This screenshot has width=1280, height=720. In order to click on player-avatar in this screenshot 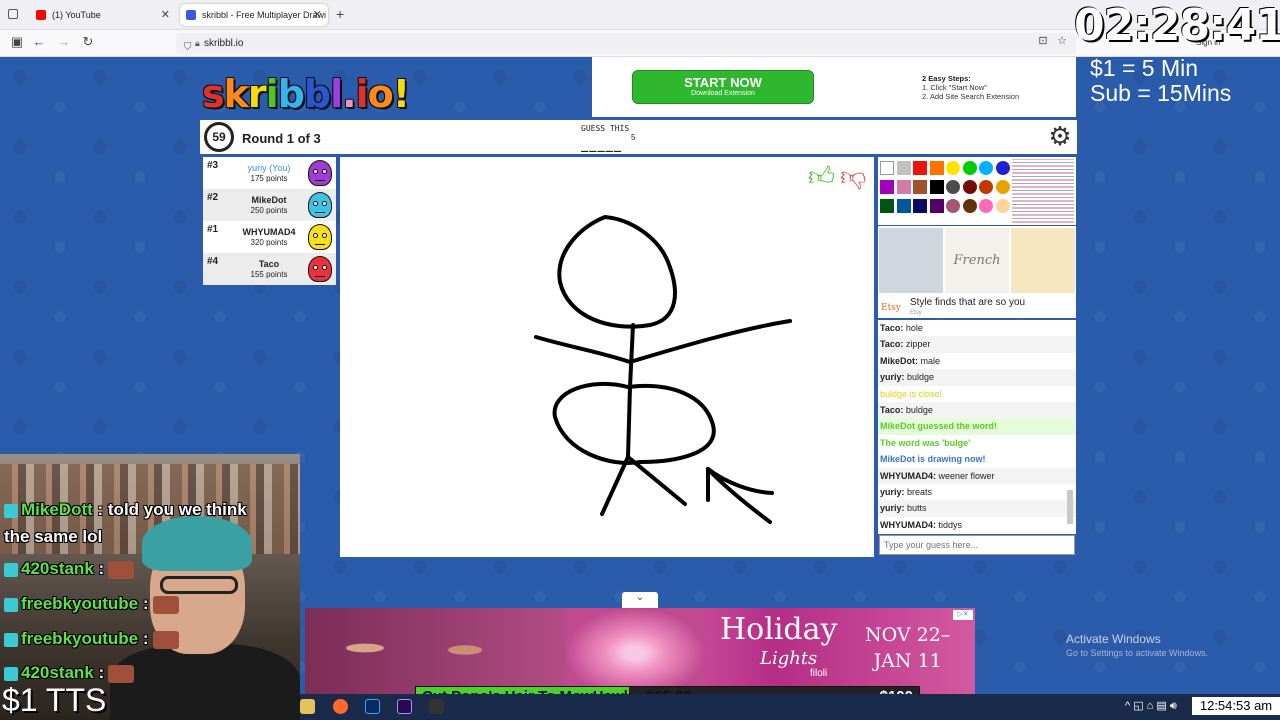, I will do `click(320, 173)`.